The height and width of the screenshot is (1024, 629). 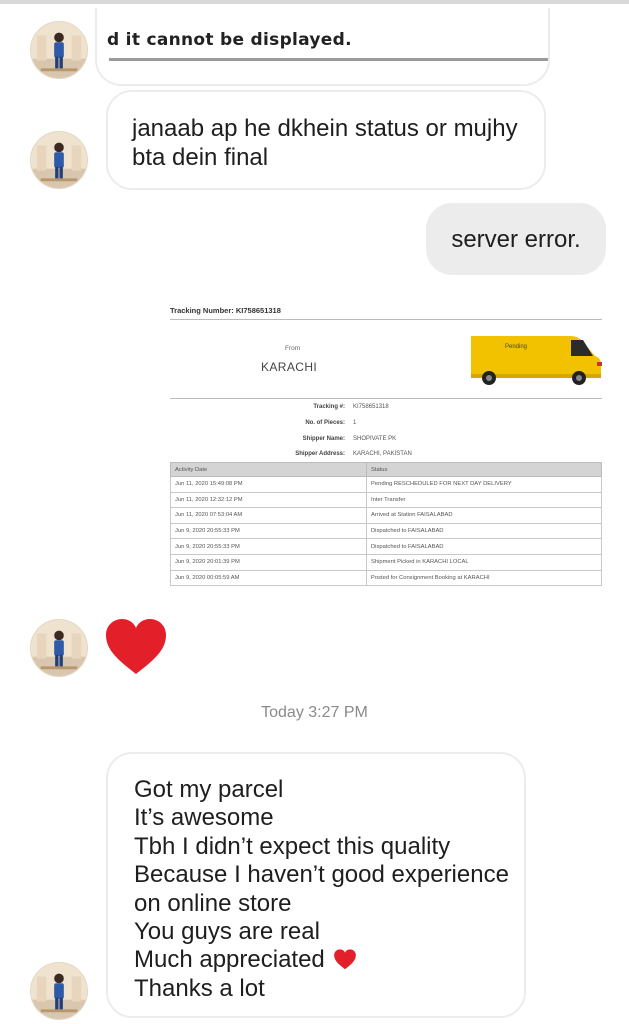 What do you see at coordinates (347, 441) in the screenshot?
I see `detail-row: Shipper Name: SHOPIVATE PK` at bounding box center [347, 441].